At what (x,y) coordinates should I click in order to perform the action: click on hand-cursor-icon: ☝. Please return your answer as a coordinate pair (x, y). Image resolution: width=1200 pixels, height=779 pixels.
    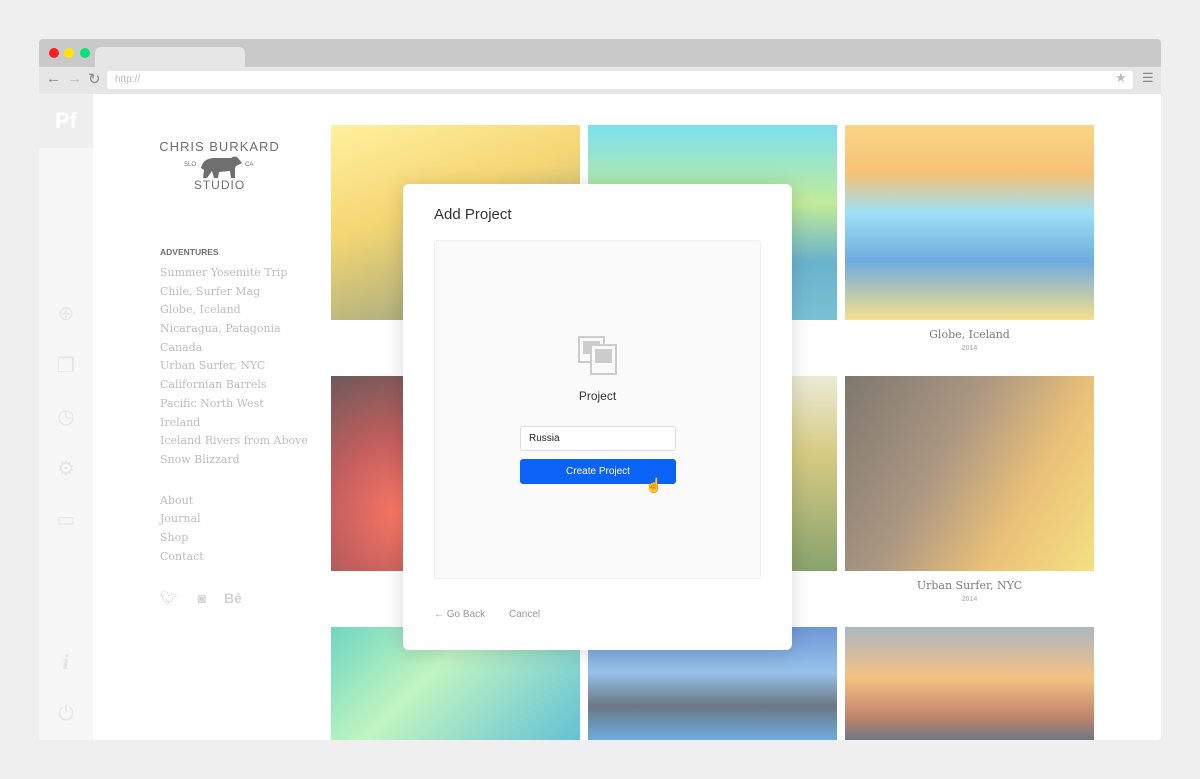
    Looking at the image, I should click on (654, 485).